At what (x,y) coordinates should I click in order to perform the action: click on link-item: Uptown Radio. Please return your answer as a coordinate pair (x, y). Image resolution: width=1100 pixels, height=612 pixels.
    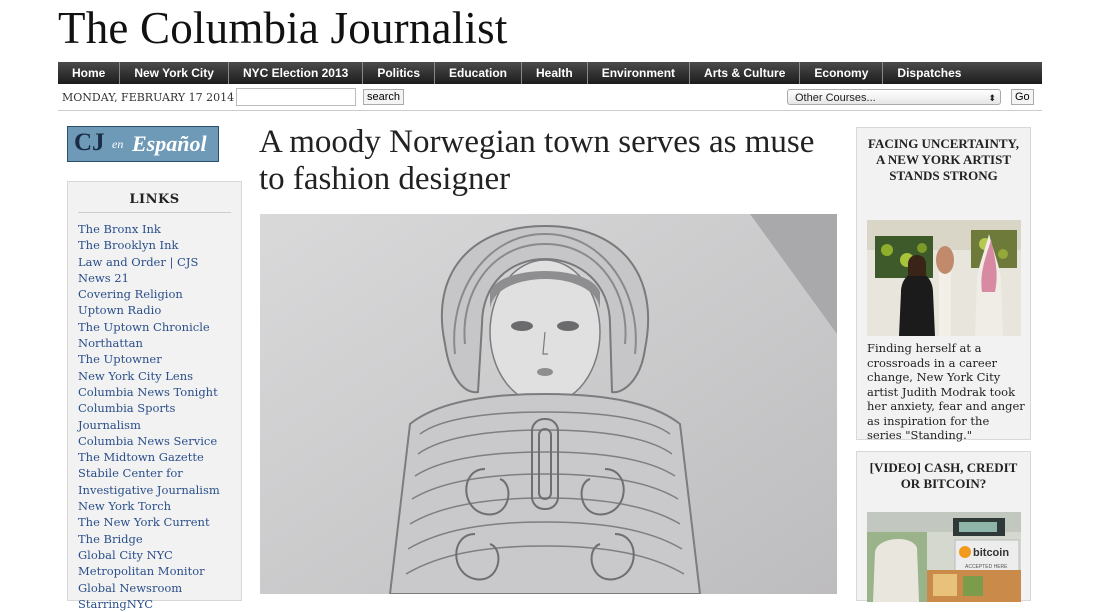
    Looking at the image, I should click on (159, 310).